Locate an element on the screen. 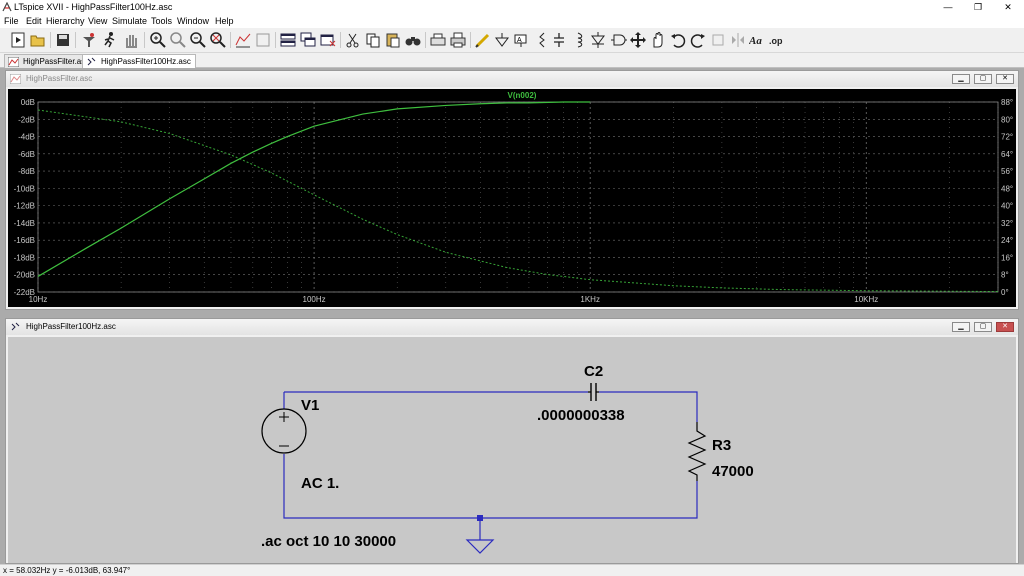  ground-symbol is located at coordinates (480, 536).